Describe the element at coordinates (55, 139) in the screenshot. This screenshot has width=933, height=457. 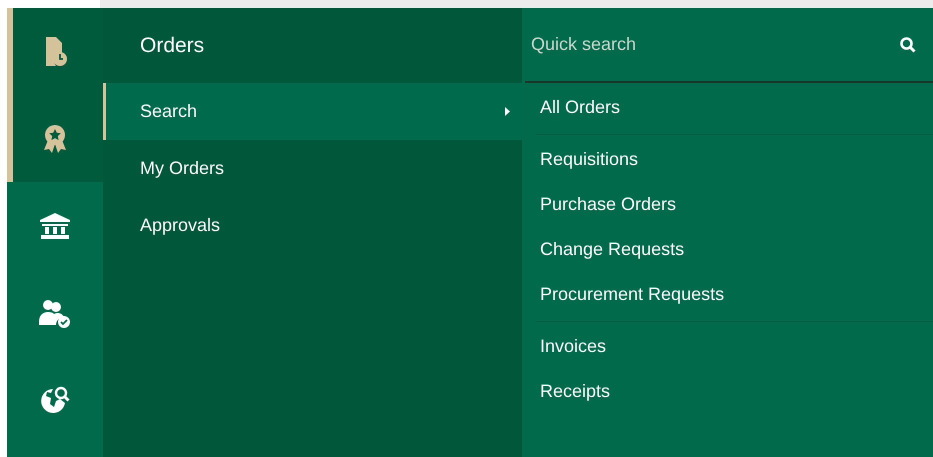
I see `award-icon` at that location.